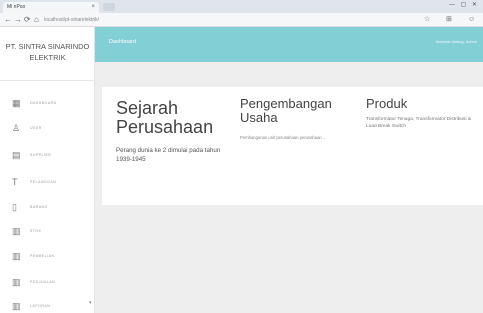 Image resolution: width=483 pixels, height=313 pixels. Describe the element at coordinates (47, 46) in the screenshot. I see `brand-line-1: PT. SINTRA SINARINDO` at that location.